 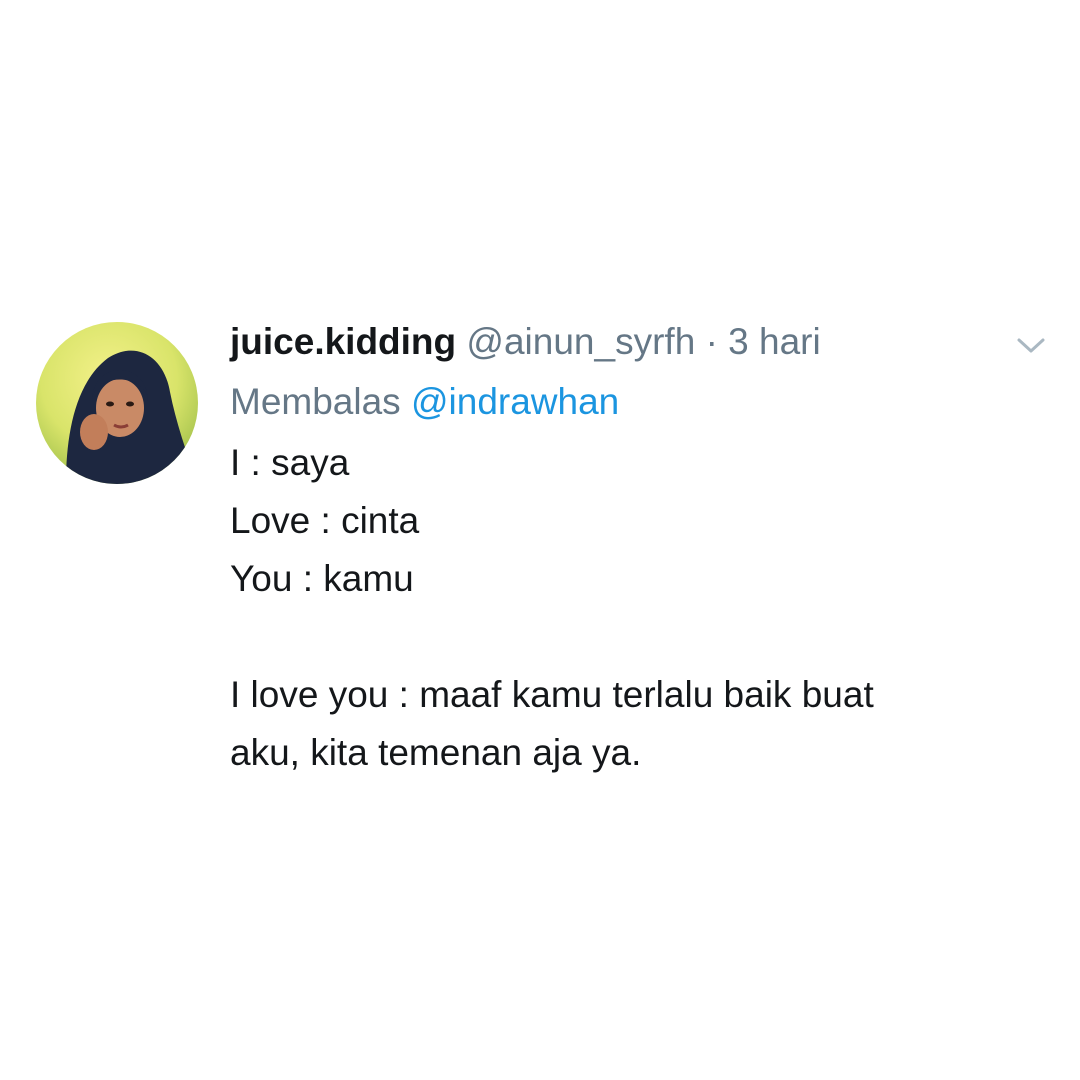 What do you see at coordinates (315, 401) in the screenshot?
I see `reply-prefix: Membalas` at bounding box center [315, 401].